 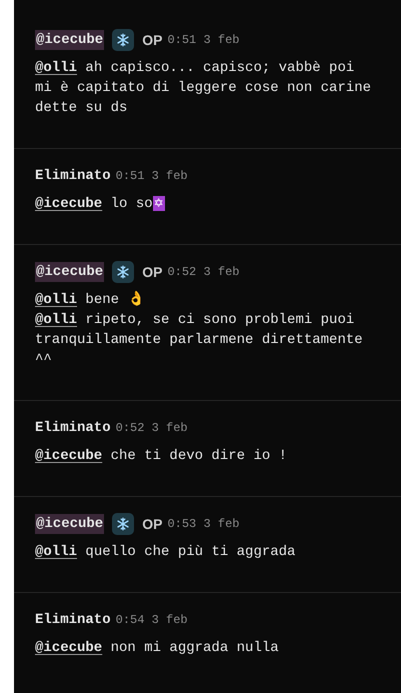 What do you see at coordinates (152, 620) in the screenshot?
I see `post-time: 0:54 3 feb` at bounding box center [152, 620].